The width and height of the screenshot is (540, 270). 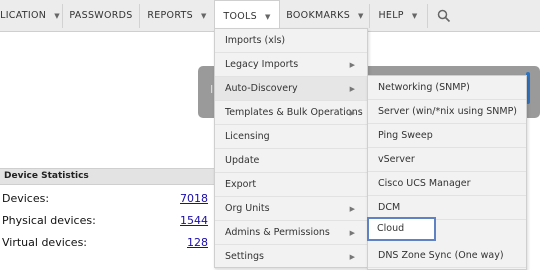 What do you see at coordinates (107, 176) in the screenshot?
I see `device-statistics-header: Device Statistics` at bounding box center [107, 176].